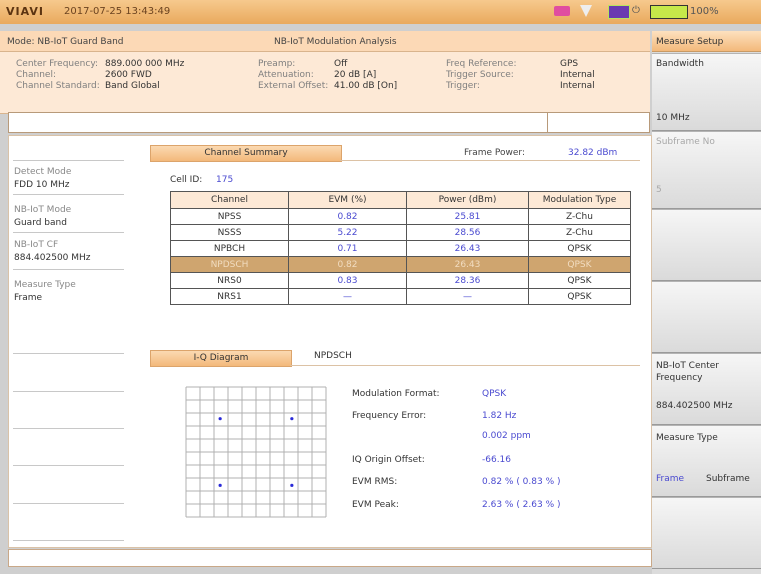 This screenshot has width=761, height=574. Describe the element at coordinates (132, 86) in the screenshot. I see `channel-standard-value: Band Global` at that location.